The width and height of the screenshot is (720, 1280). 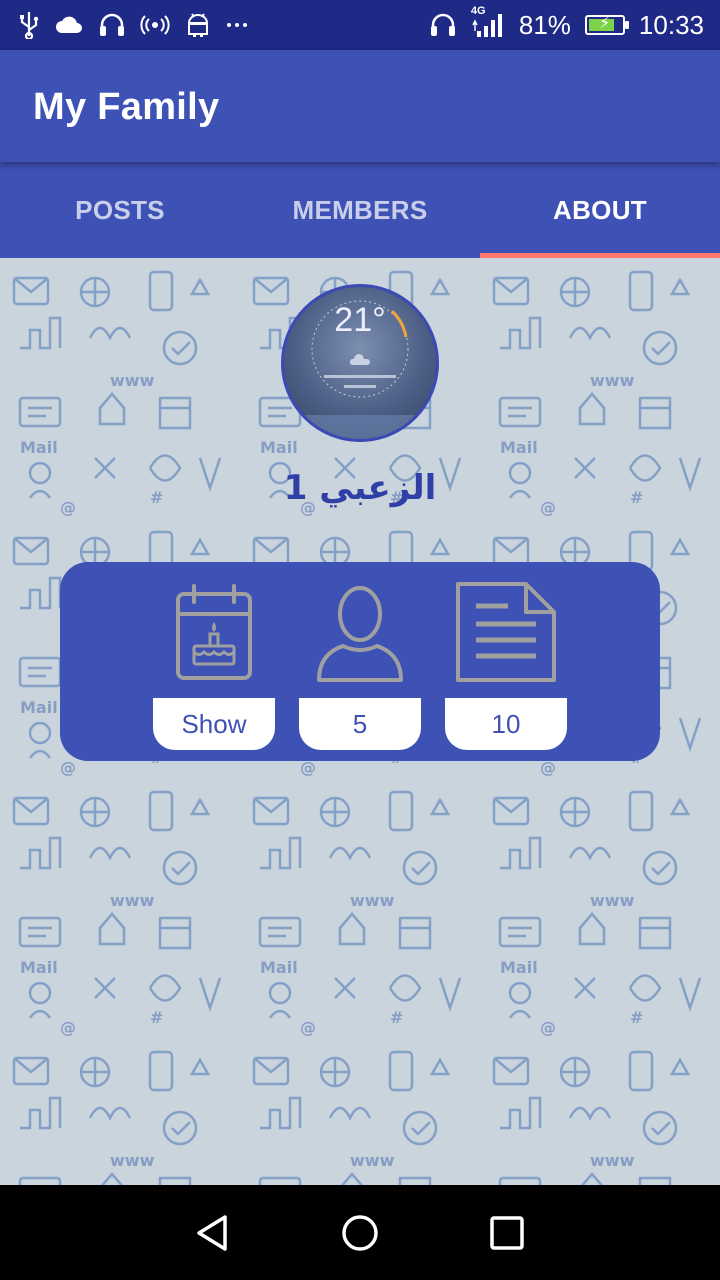 I want to click on home-icon, so click(x=360, y=1233).